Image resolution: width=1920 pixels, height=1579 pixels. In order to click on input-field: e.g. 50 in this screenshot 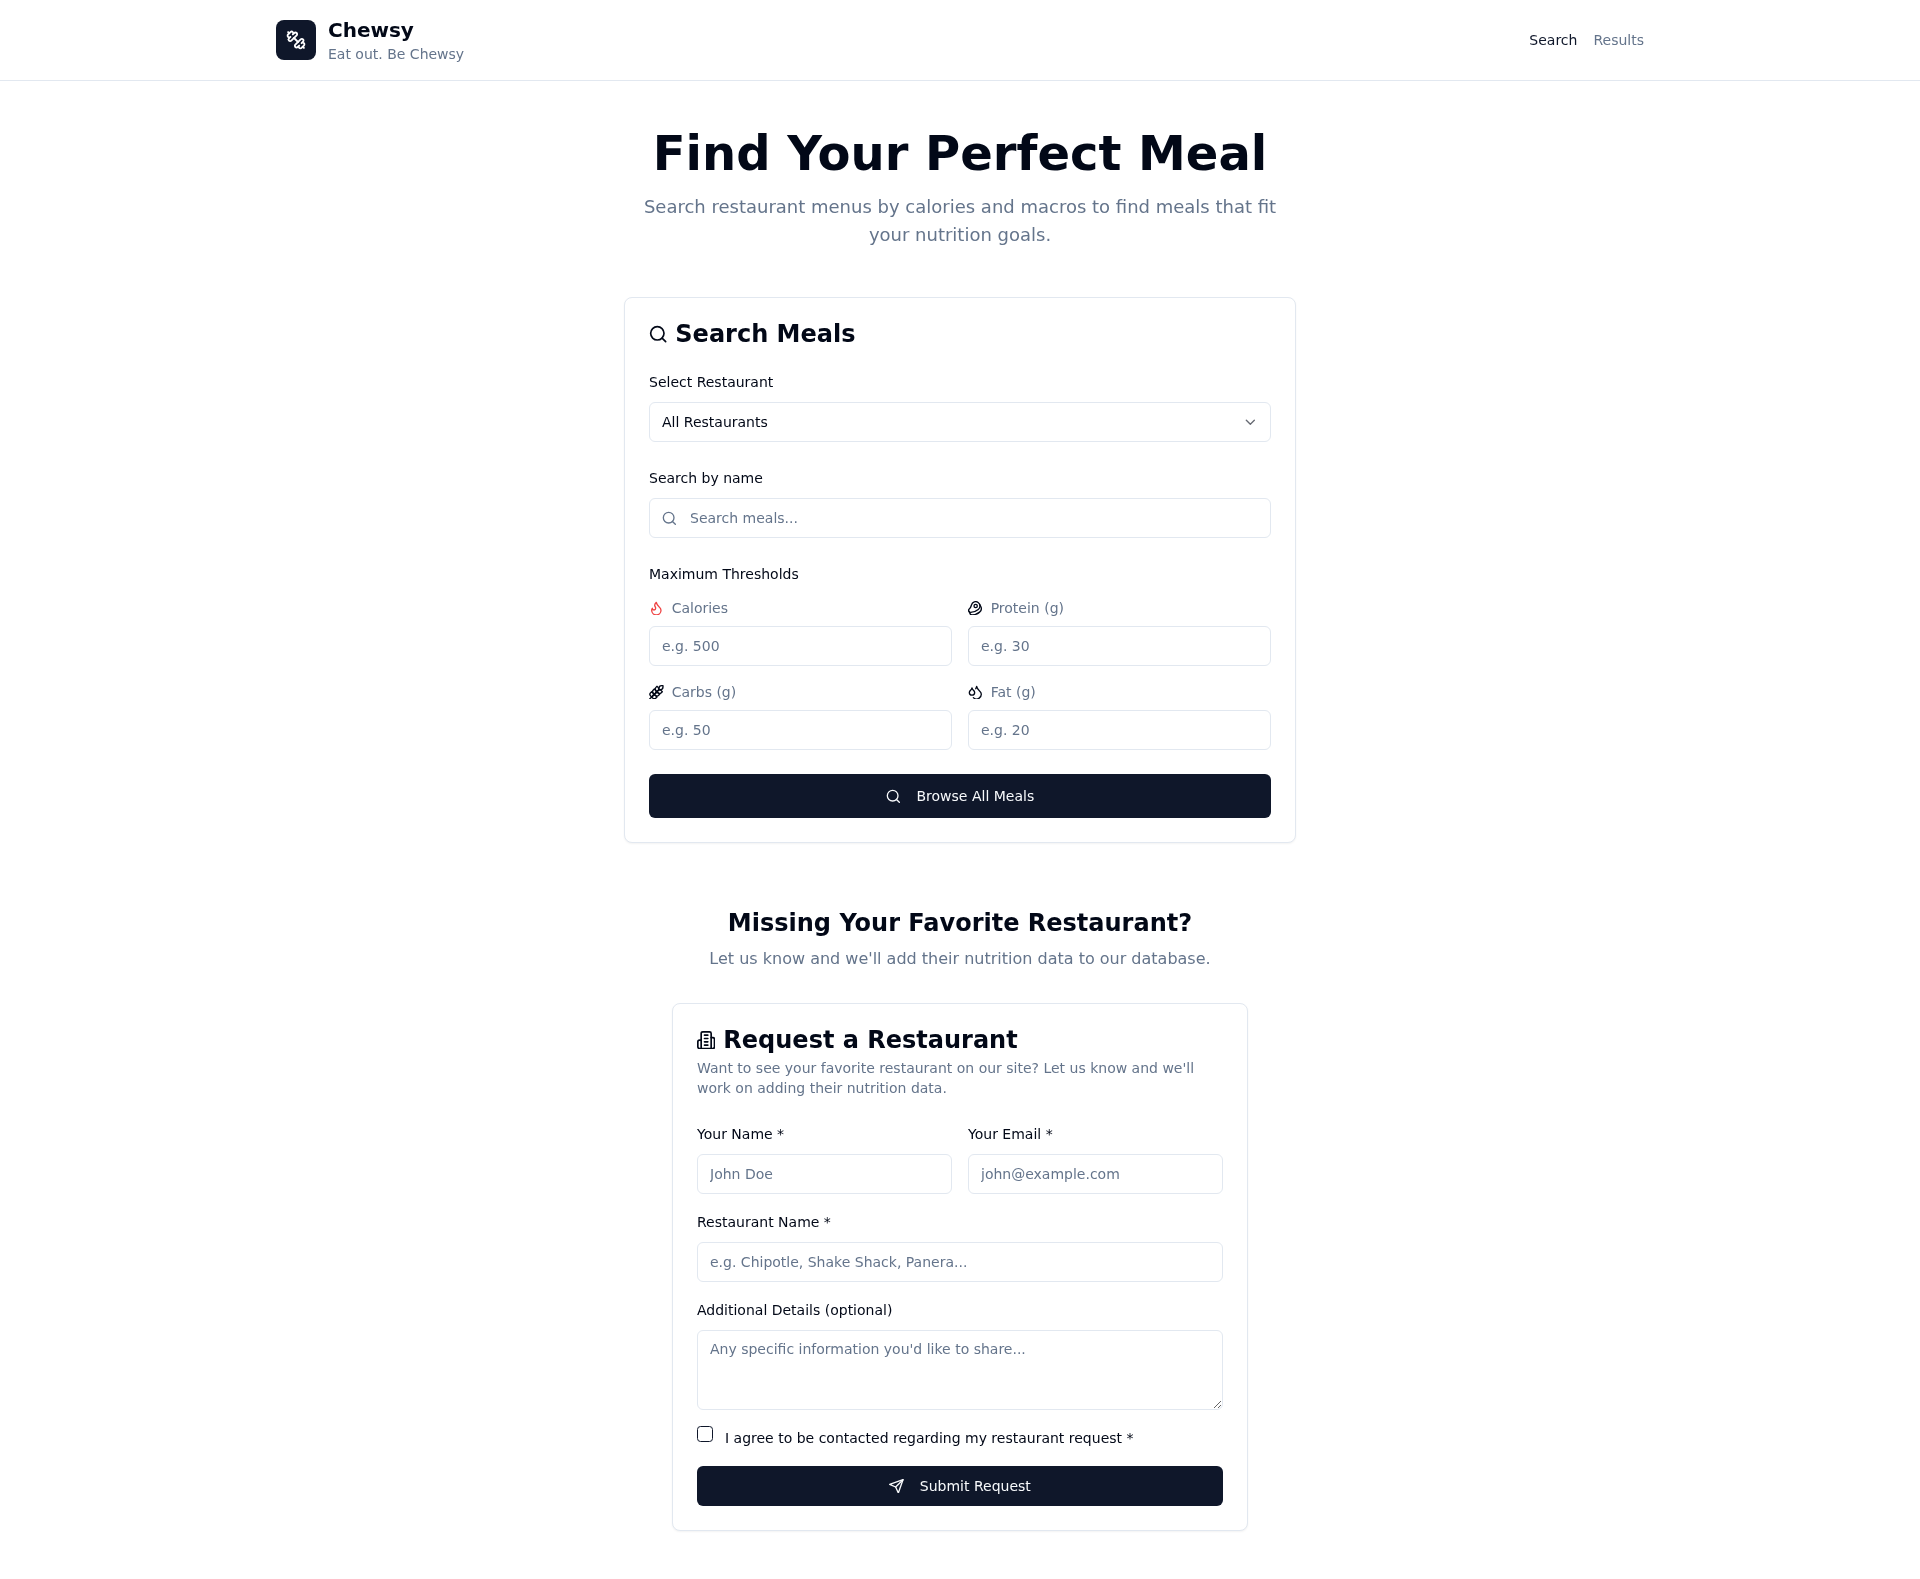, I will do `click(800, 730)`.